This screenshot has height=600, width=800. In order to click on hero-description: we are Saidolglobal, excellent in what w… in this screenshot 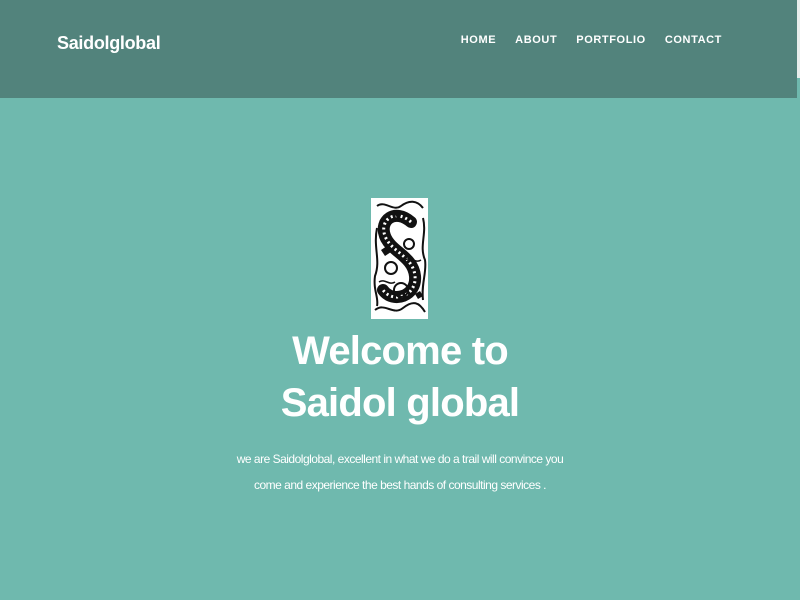, I will do `click(400, 472)`.